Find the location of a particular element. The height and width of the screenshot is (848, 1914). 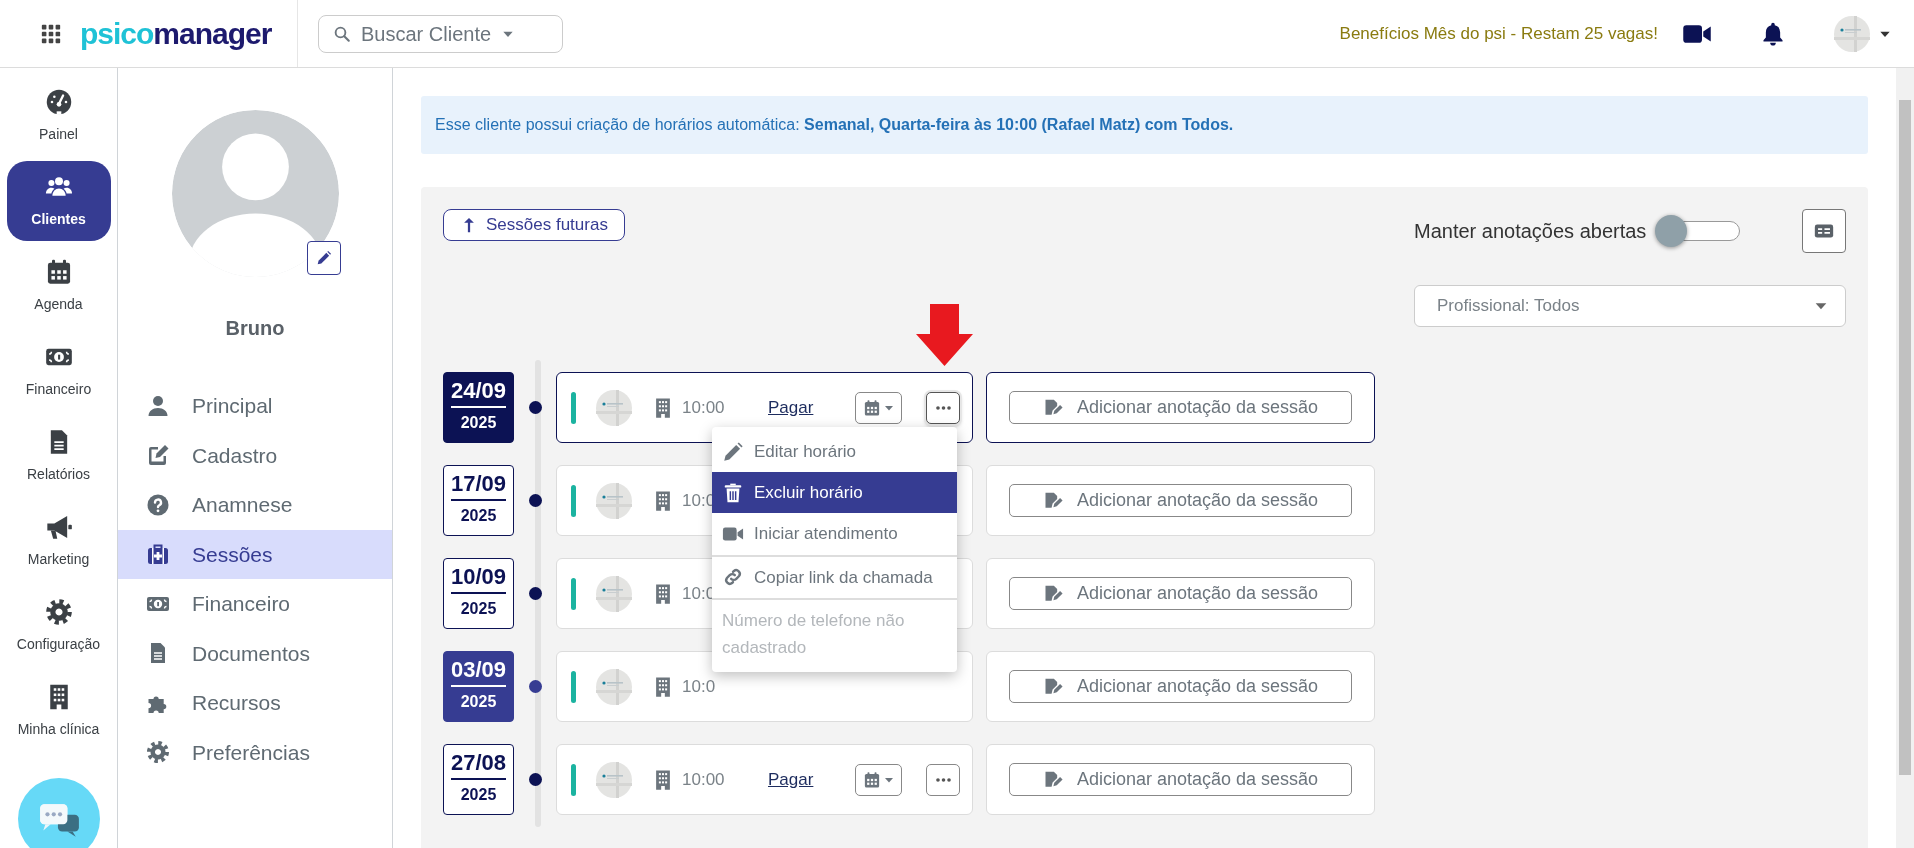

notifications-button is located at coordinates (1773, 33).